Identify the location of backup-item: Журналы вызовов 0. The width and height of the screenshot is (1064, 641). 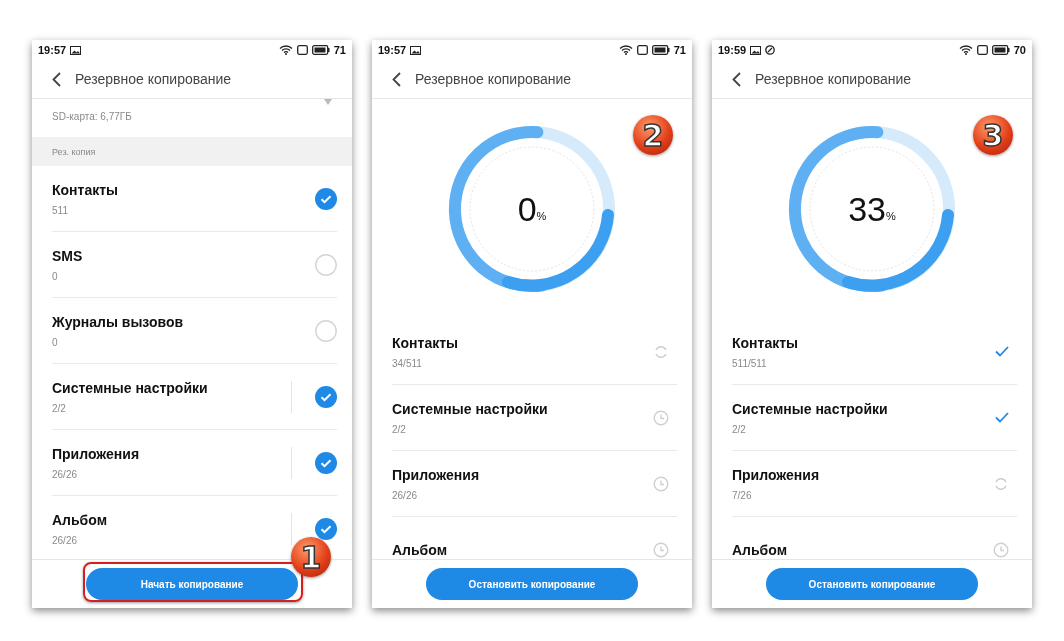
(194, 331).